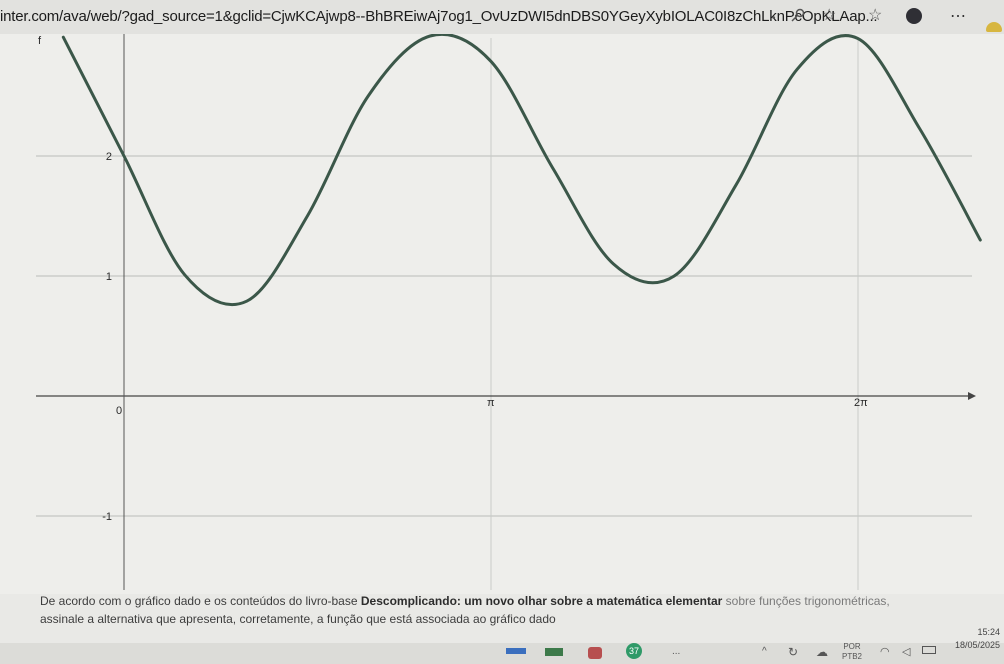 The image size is (1004, 664). I want to click on y-axis-label: f, so click(40, 41).